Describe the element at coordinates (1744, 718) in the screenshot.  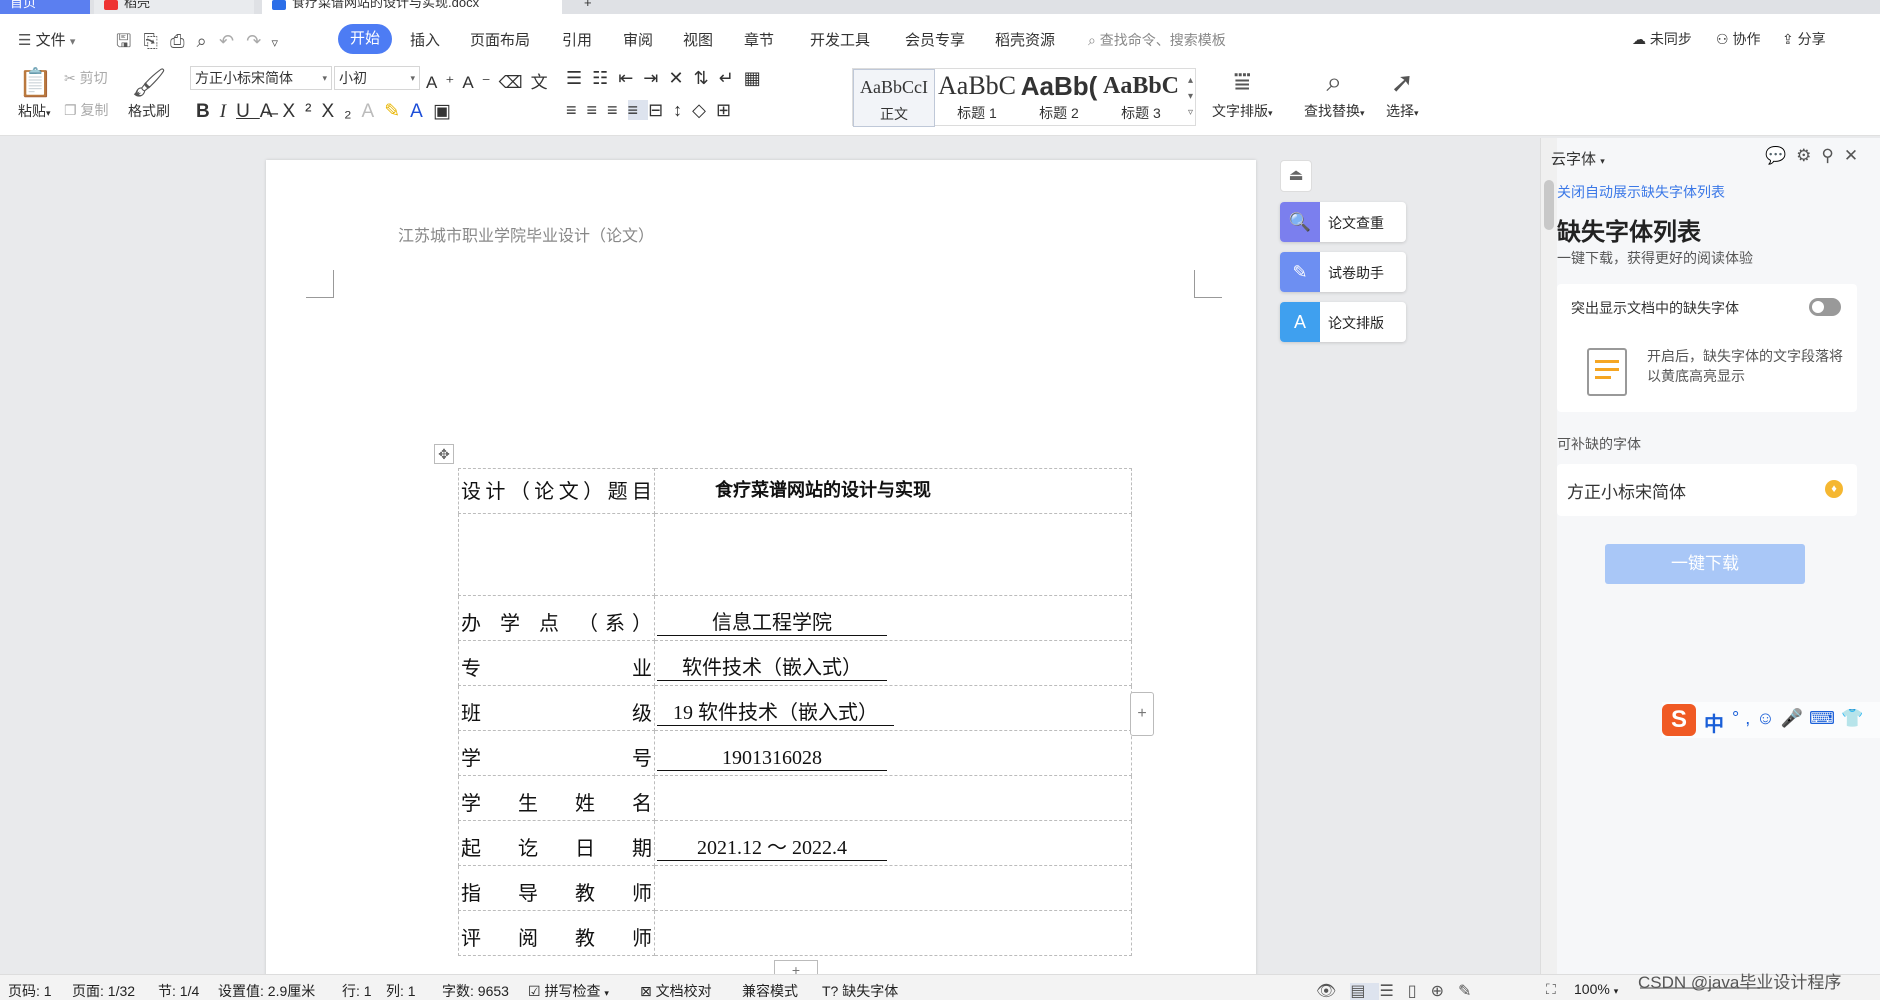
I see `punctuation-icon: °,` at that location.